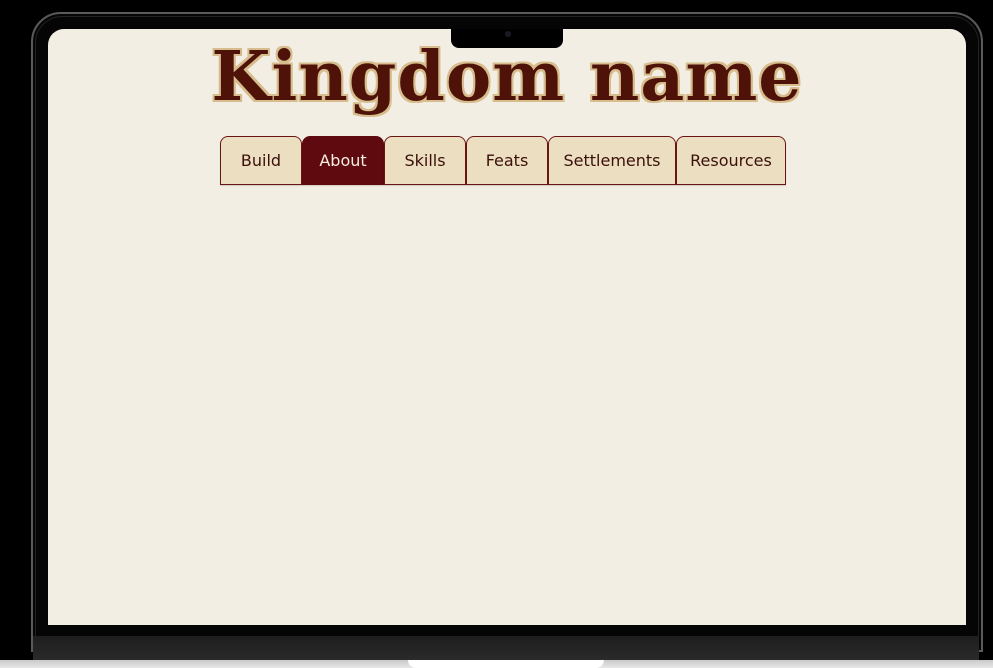  Describe the element at coordinates (507, 38) in the screenshot. I see `camera-notch` at that location.